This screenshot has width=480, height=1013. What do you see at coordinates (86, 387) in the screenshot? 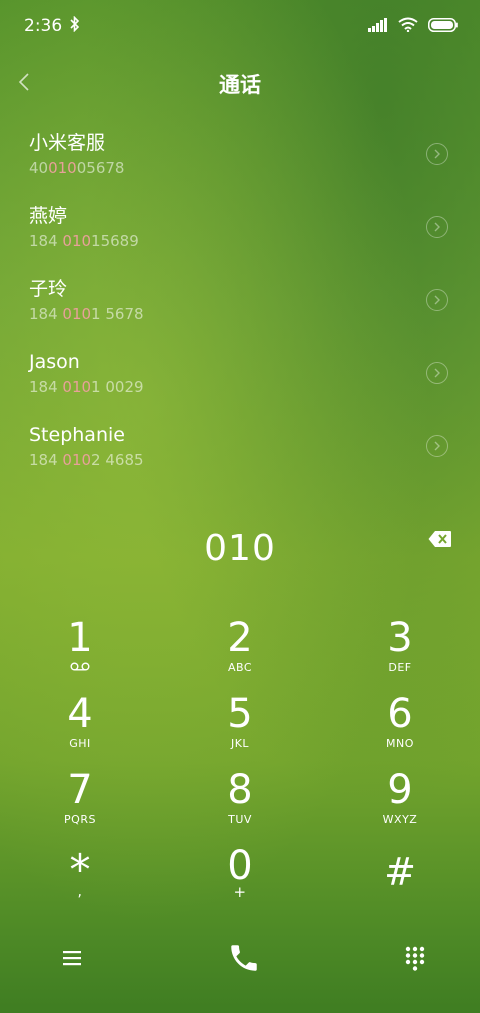
I see `contact-number: 184 0101 0029` at bounding box center [86, 387].